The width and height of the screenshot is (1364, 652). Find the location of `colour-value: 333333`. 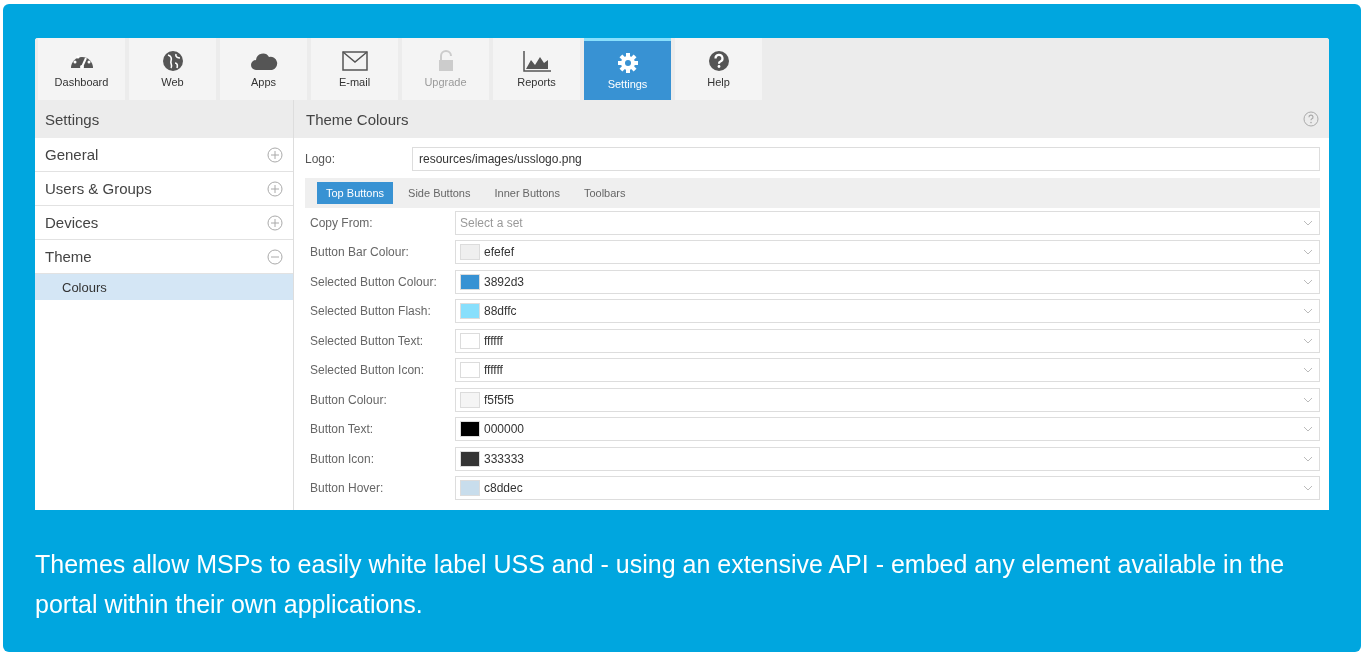

colour-value: 333333 is located at coordinates (505, 458).